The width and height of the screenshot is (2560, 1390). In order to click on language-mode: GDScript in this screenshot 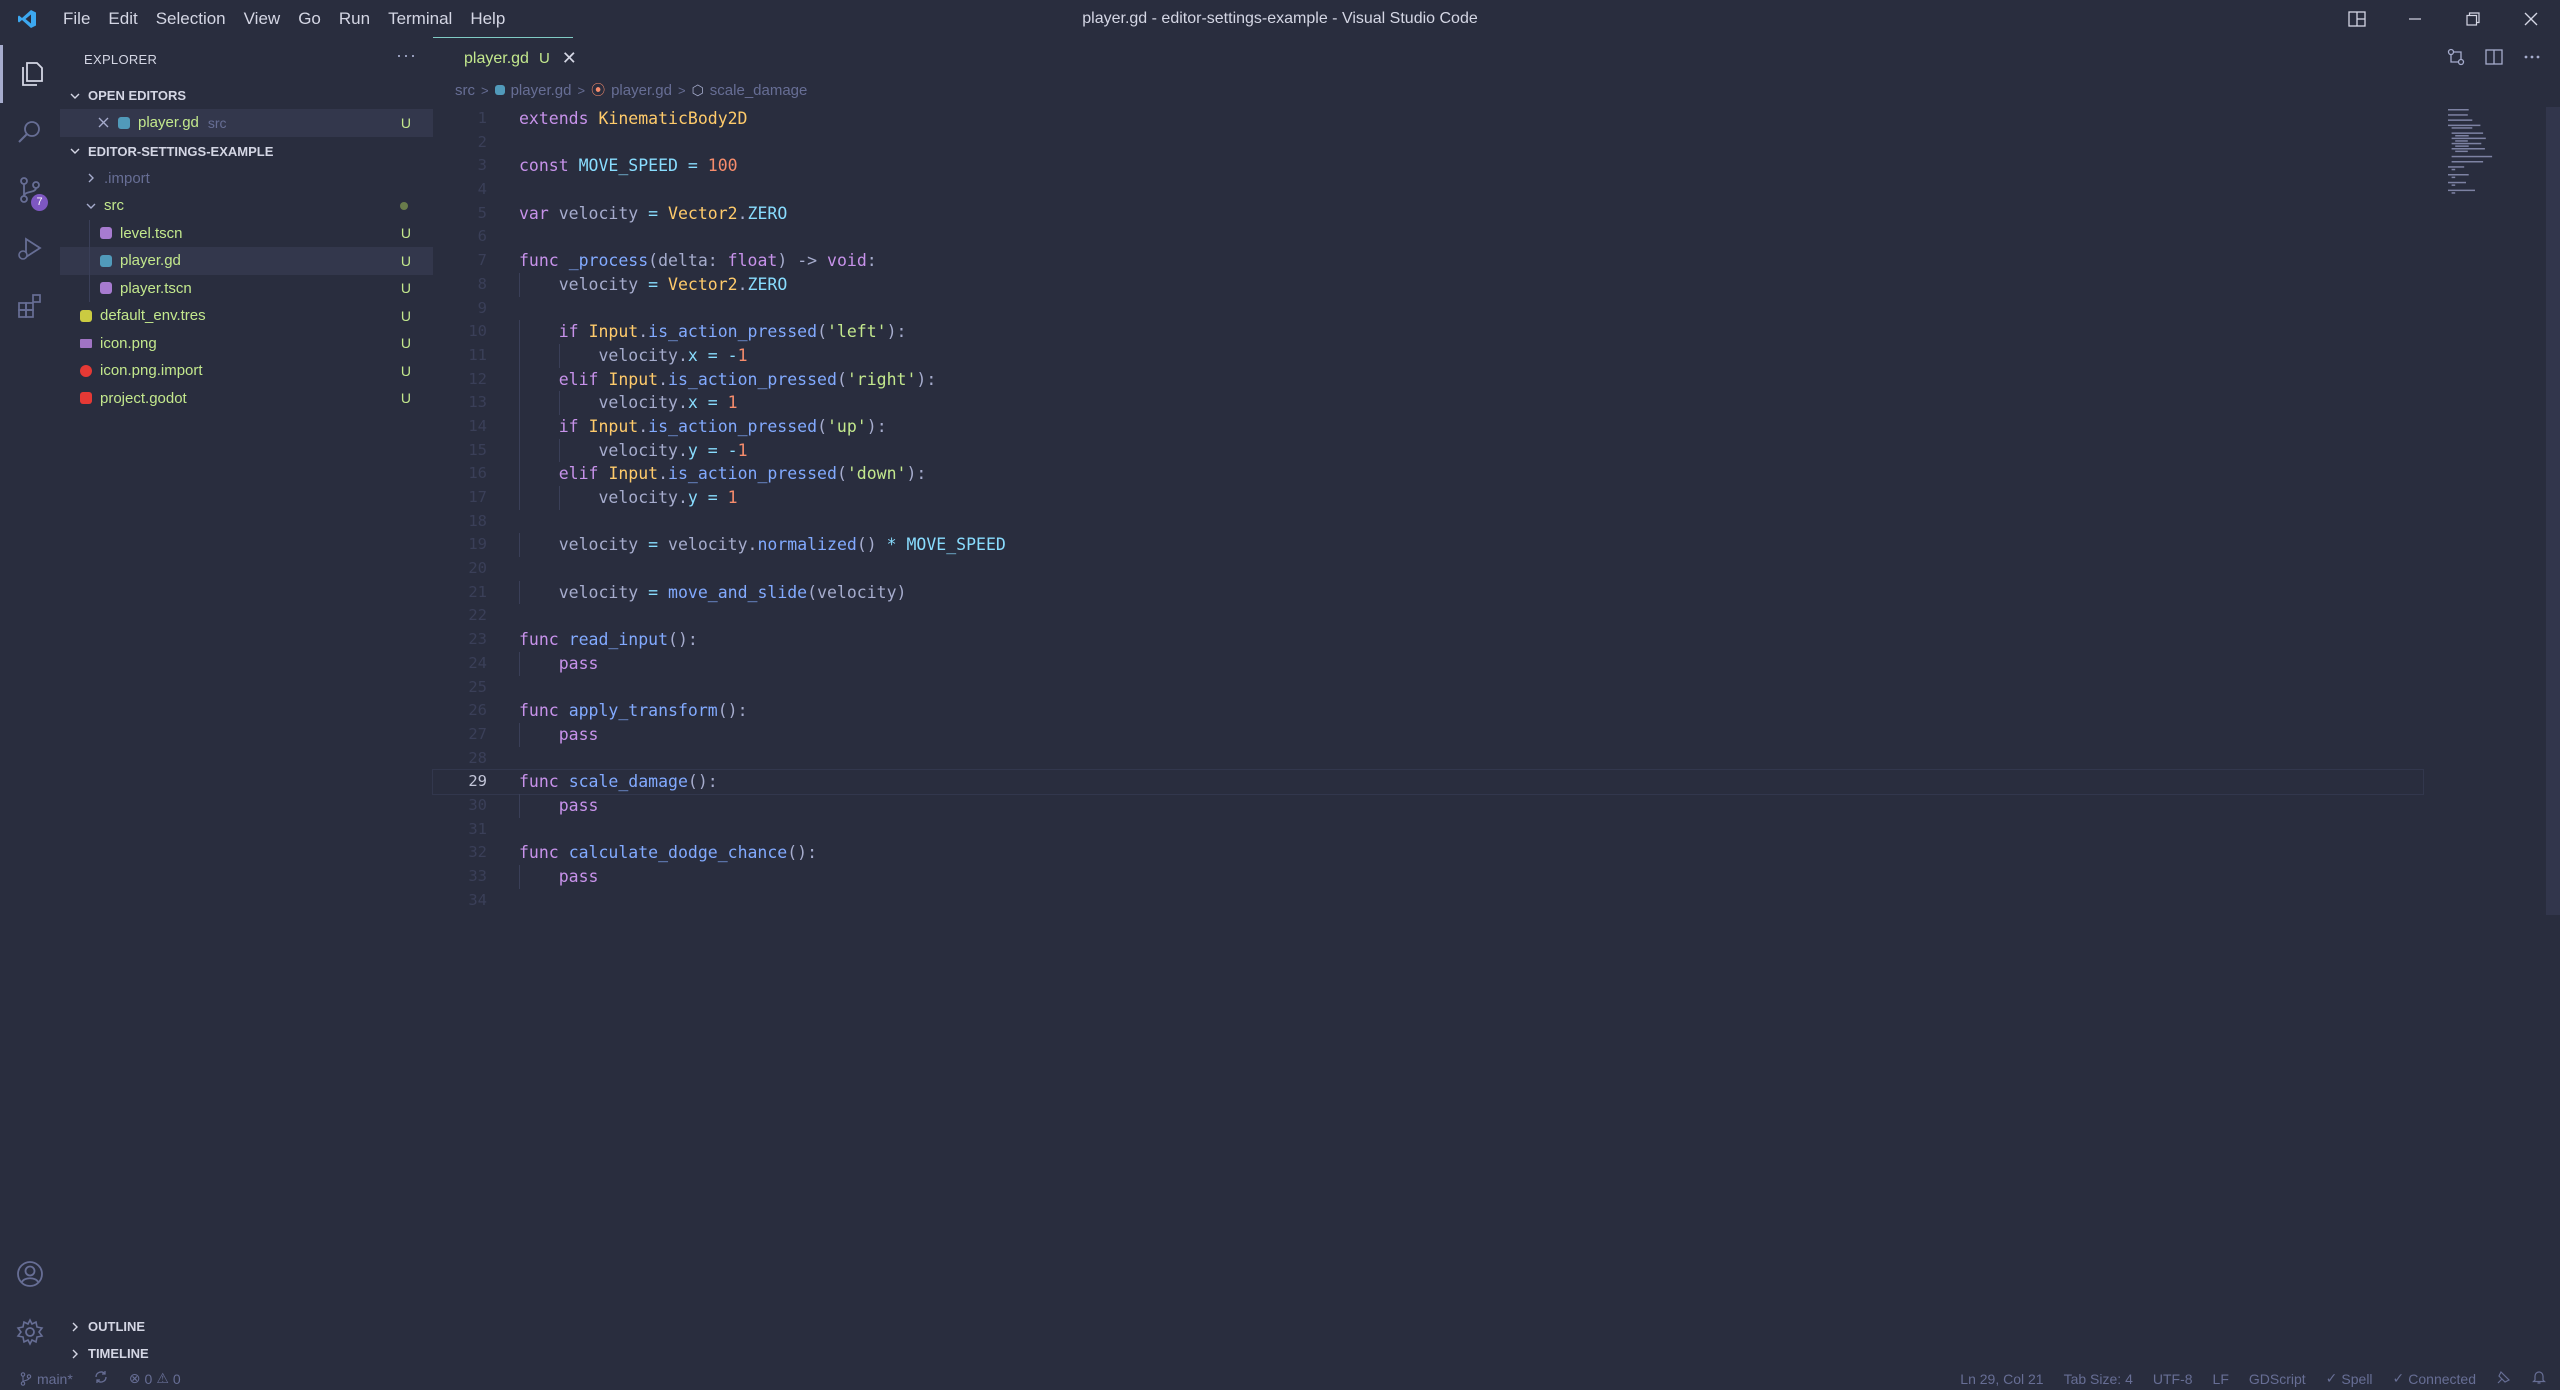, I will do `click(2277, 1379)`.